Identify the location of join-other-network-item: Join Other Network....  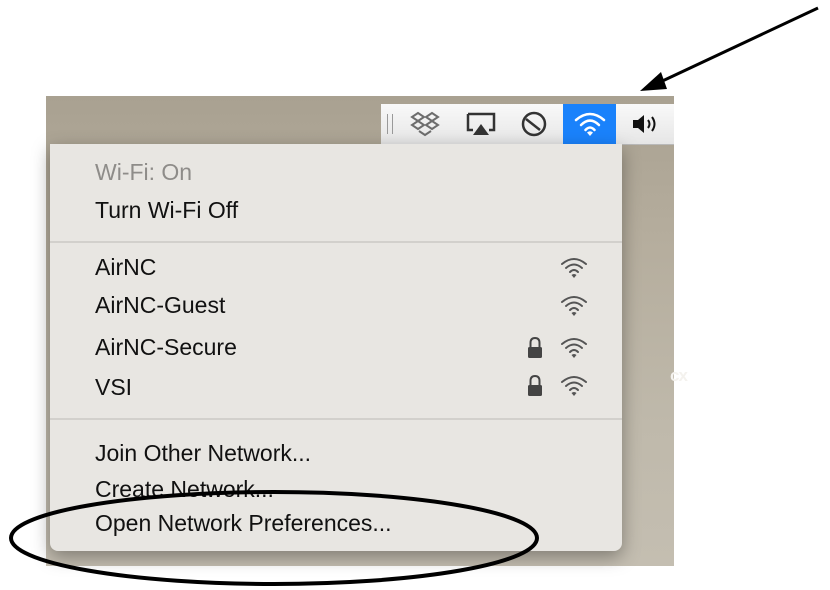
(203, 453).